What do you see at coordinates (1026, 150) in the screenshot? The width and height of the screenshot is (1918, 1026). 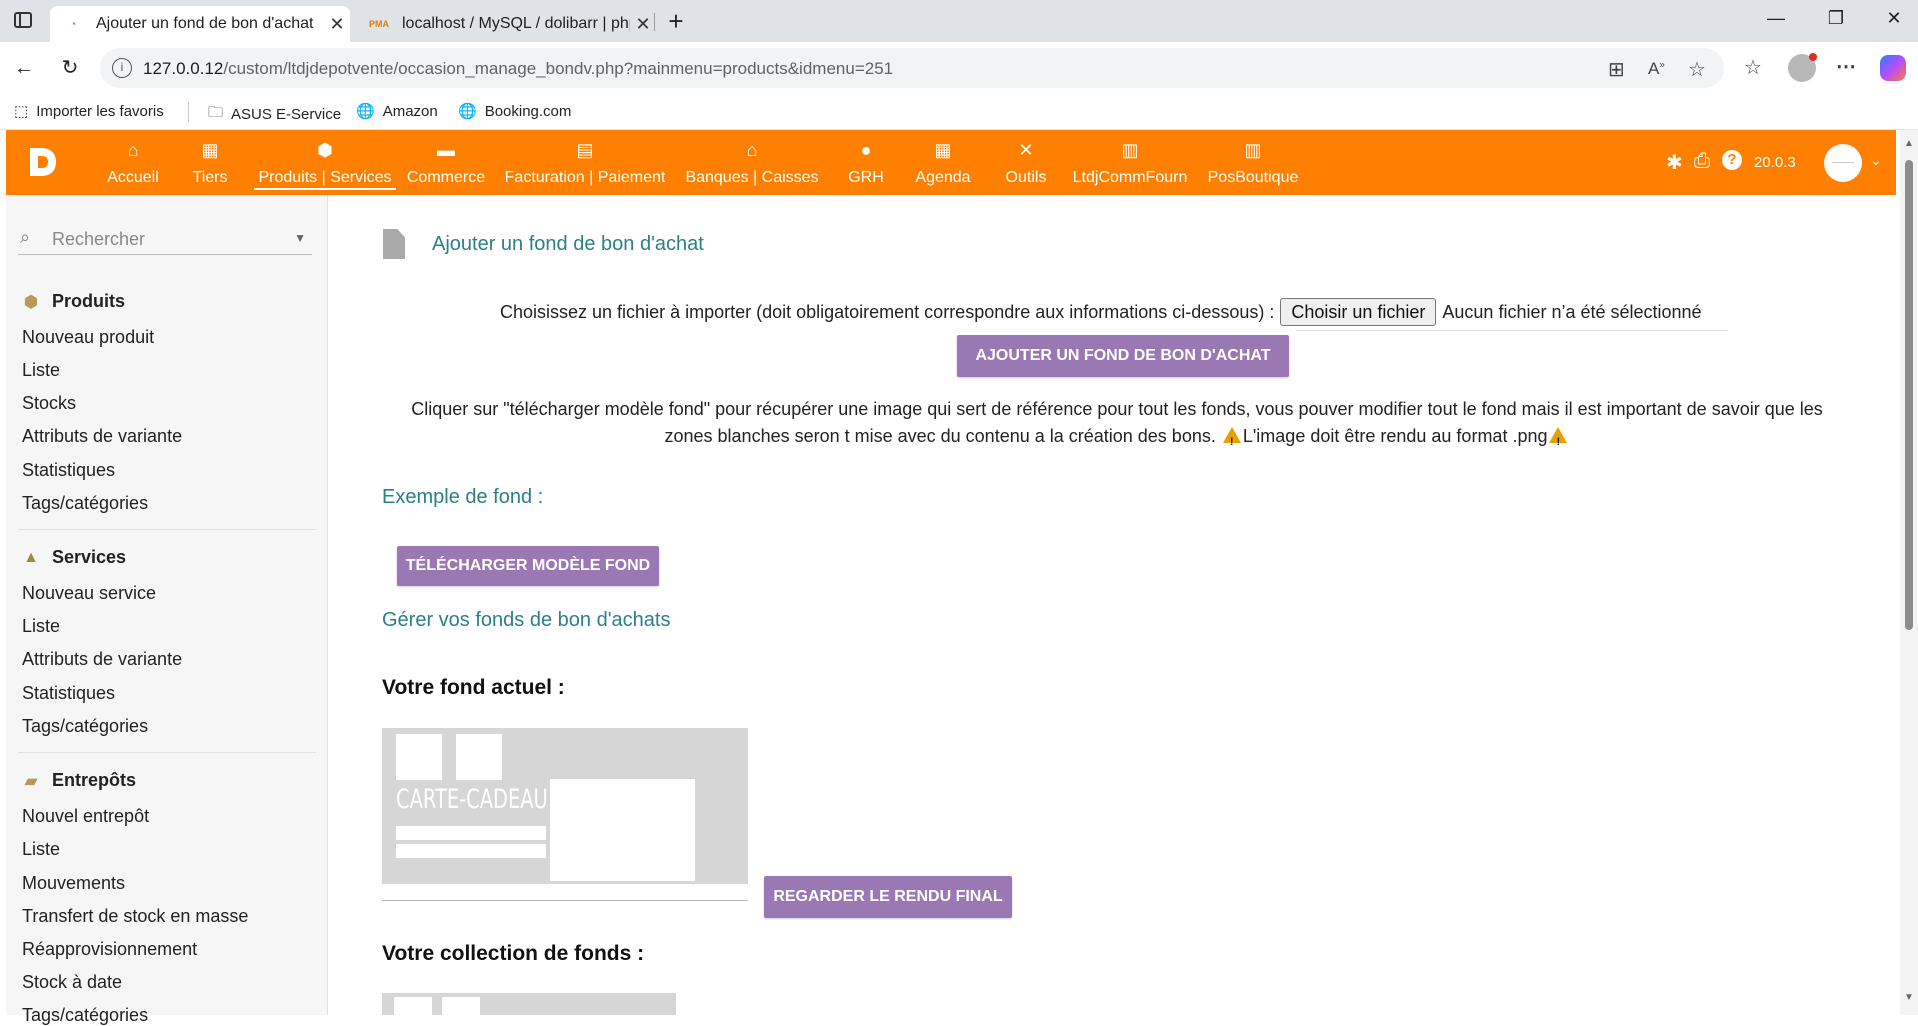 I see `tools-icon: ✕` at bounding box center [1026, 150].